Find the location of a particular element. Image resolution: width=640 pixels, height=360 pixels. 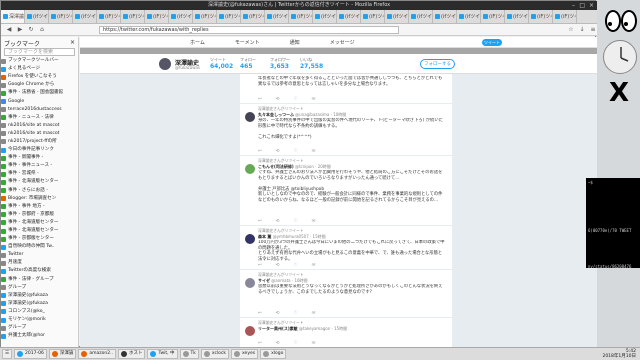

profile-stat: いいね 27,558 is located at coordinates (311, 63).